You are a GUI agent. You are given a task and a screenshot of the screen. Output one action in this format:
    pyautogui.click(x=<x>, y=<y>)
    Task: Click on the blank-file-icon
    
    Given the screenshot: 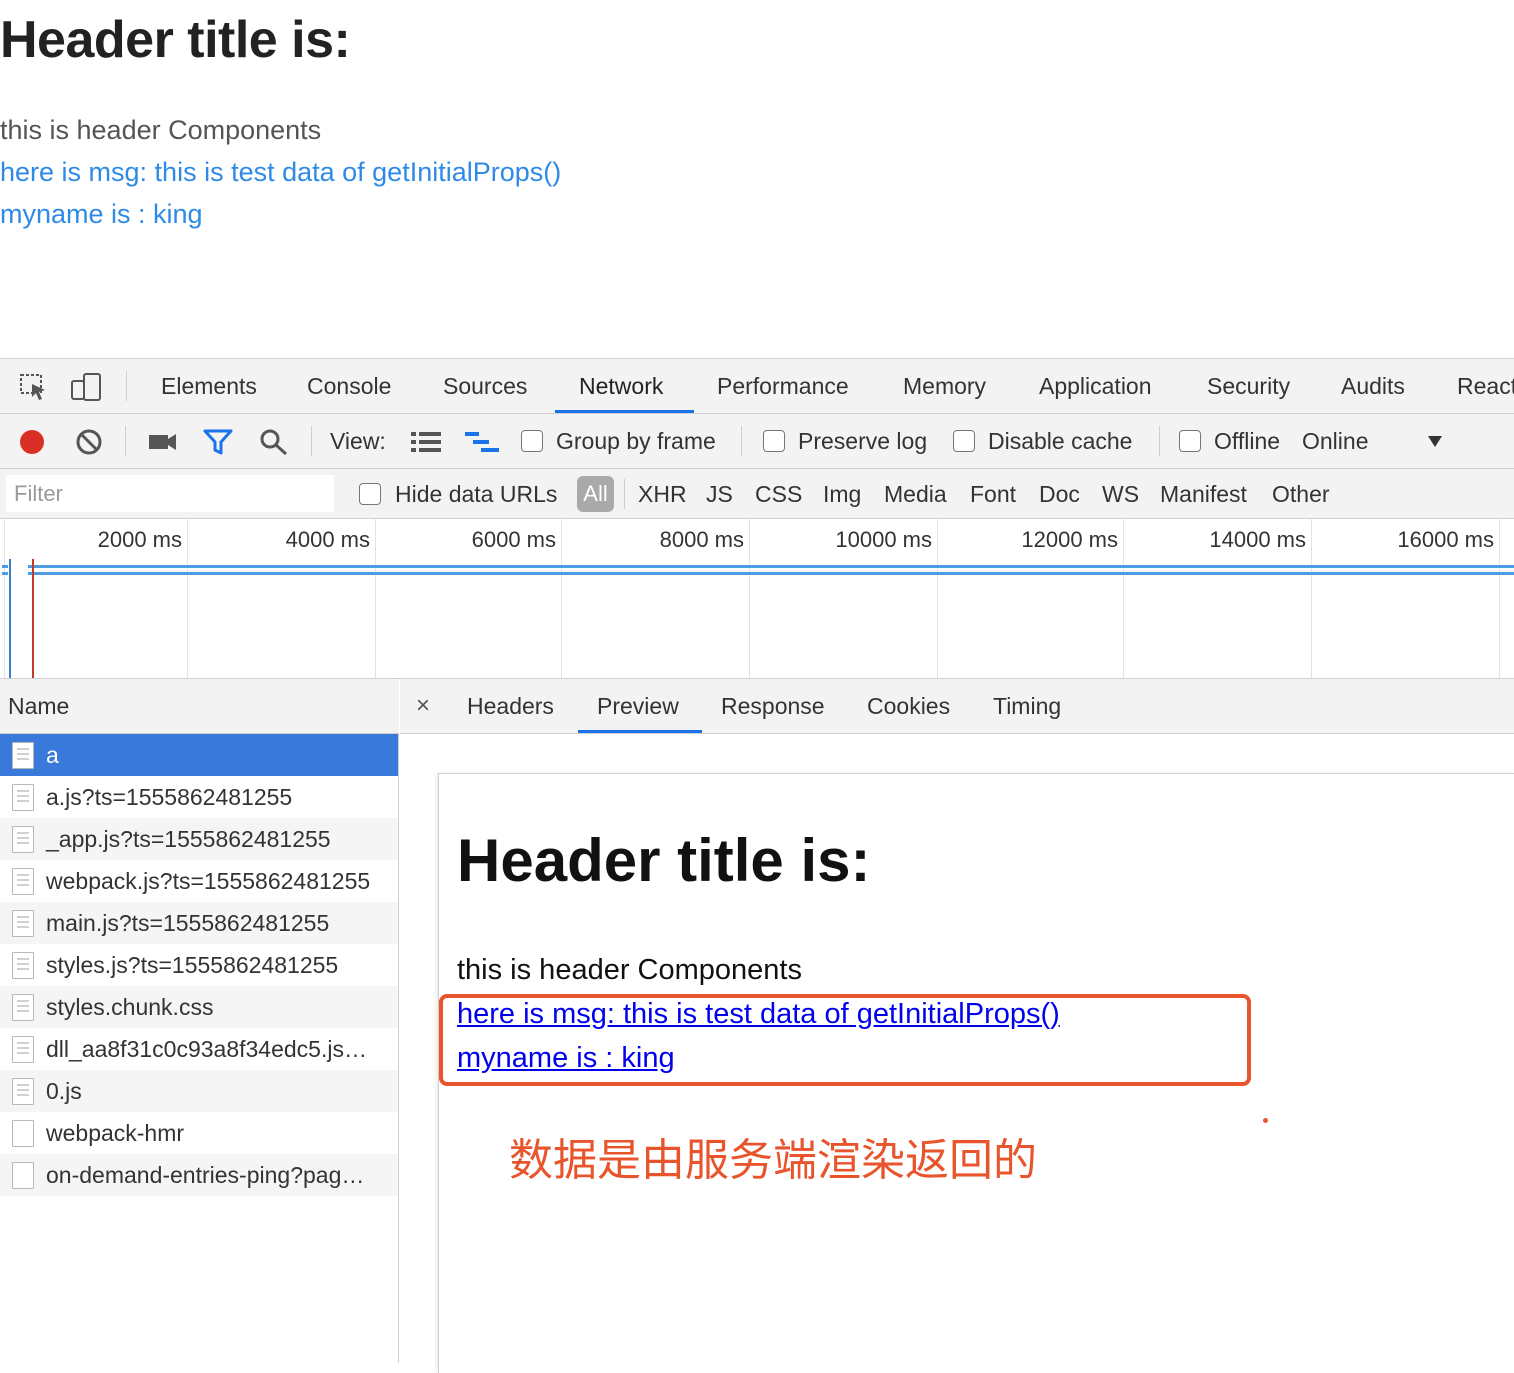 What is the action you would take?
    pyautogui.click(x=23, y=1175)
    